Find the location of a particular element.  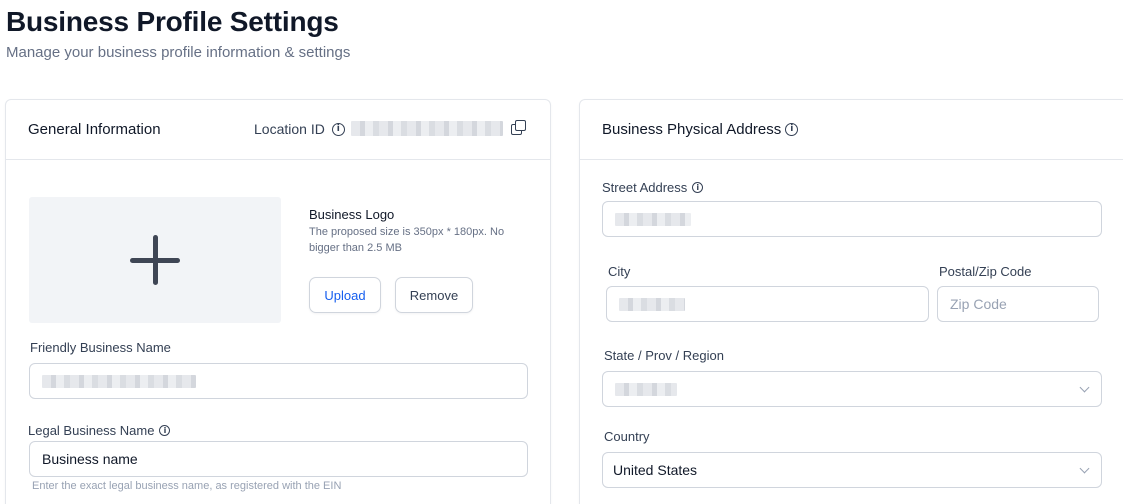

friendly-business-name-input is located at coordinates (278, 381).